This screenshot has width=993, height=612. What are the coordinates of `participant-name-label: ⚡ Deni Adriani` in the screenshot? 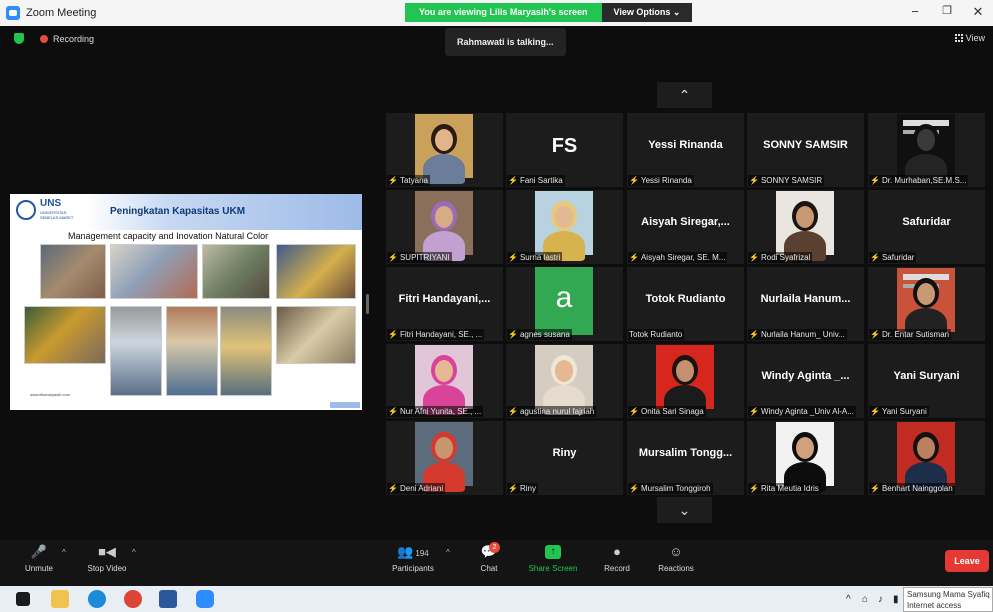 It's located at (416, 488).